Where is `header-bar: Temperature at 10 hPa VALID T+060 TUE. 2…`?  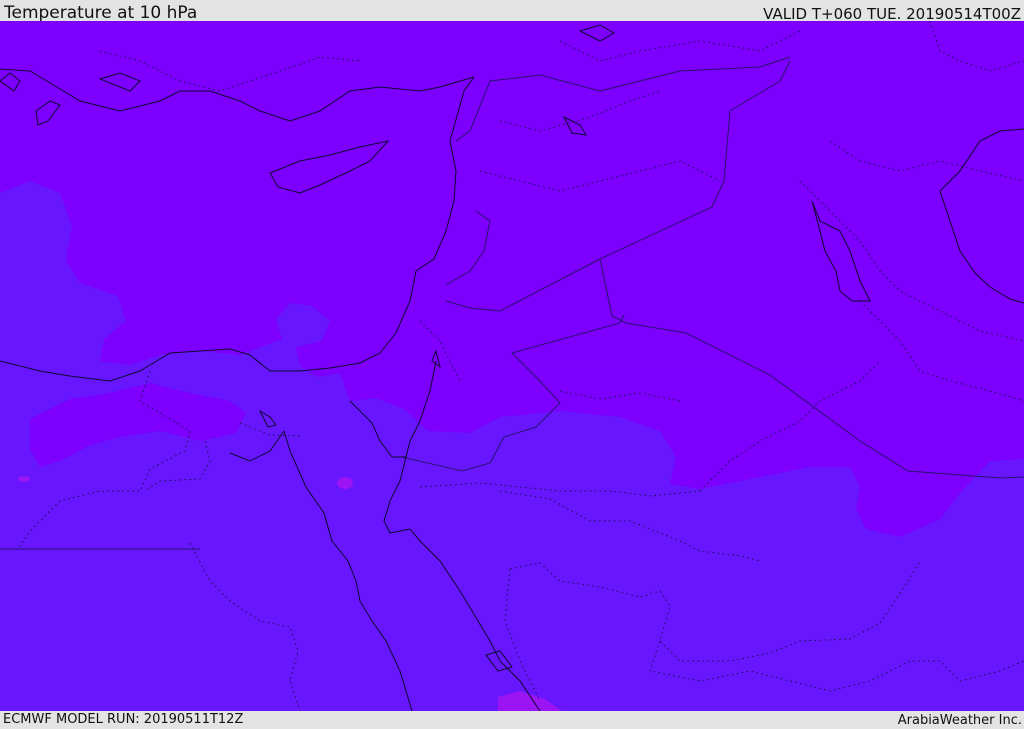
header-bar: Temperature at 10 hPa VALID T+060 TUE. 2… is located at coordinates (512, 11).